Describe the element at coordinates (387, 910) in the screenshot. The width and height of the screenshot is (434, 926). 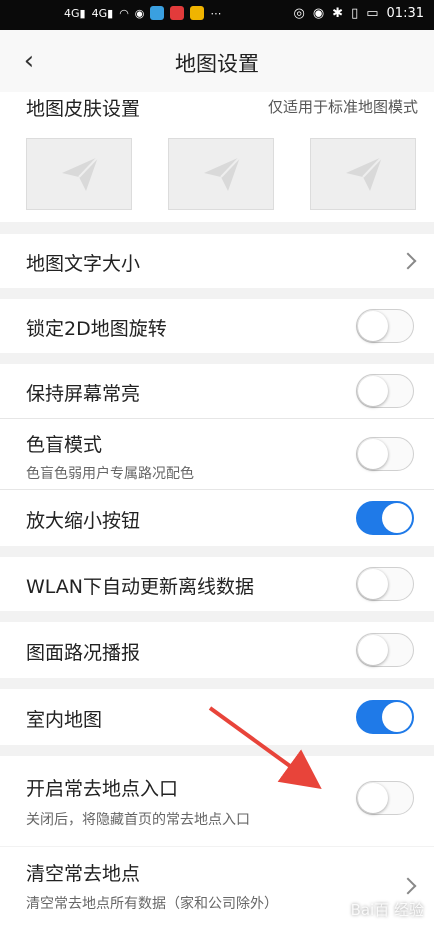
I see `watermark: Bai百 经验` at that location.